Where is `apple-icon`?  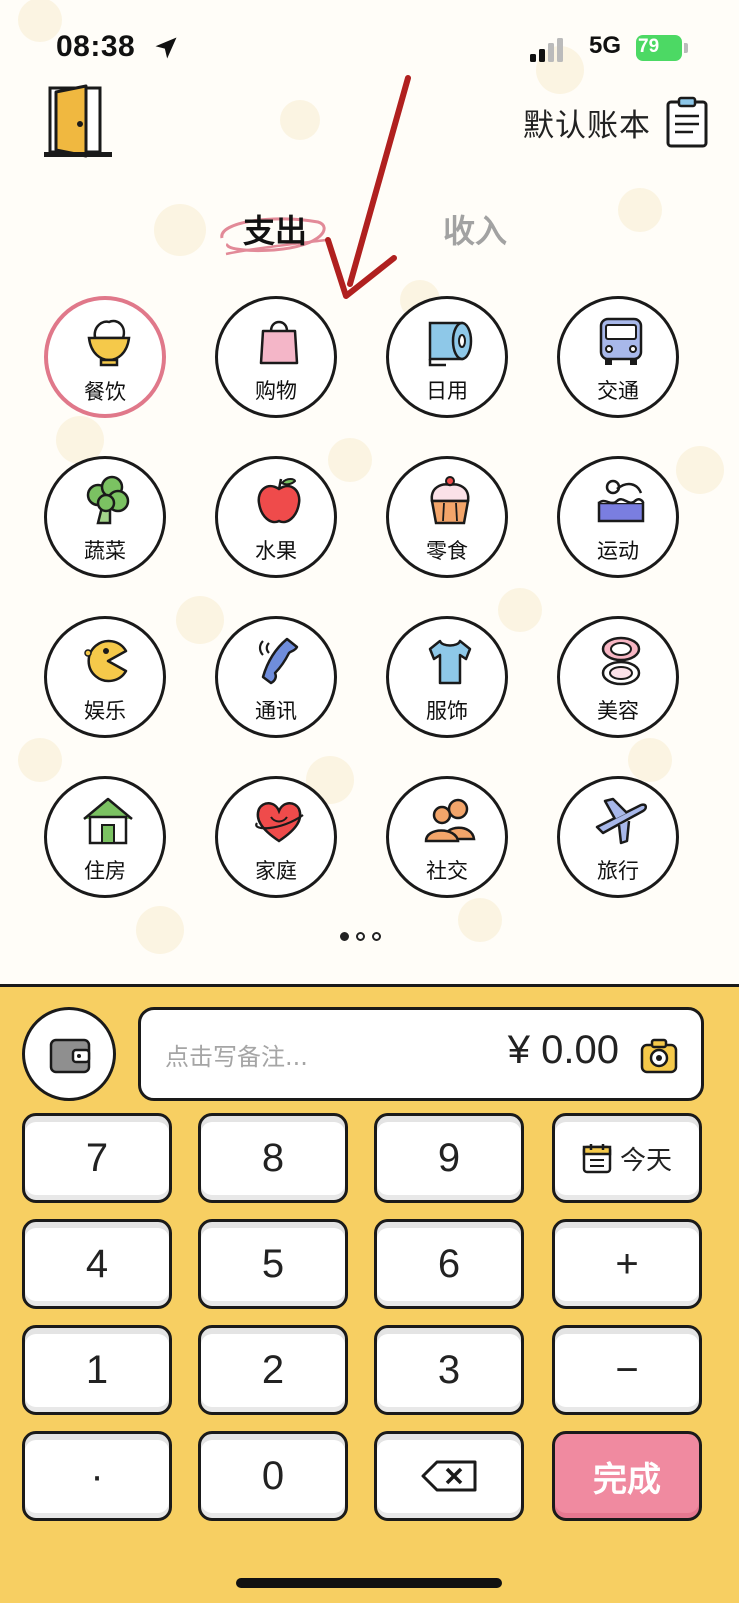
apple-icon is located at coordinates (279, 501).